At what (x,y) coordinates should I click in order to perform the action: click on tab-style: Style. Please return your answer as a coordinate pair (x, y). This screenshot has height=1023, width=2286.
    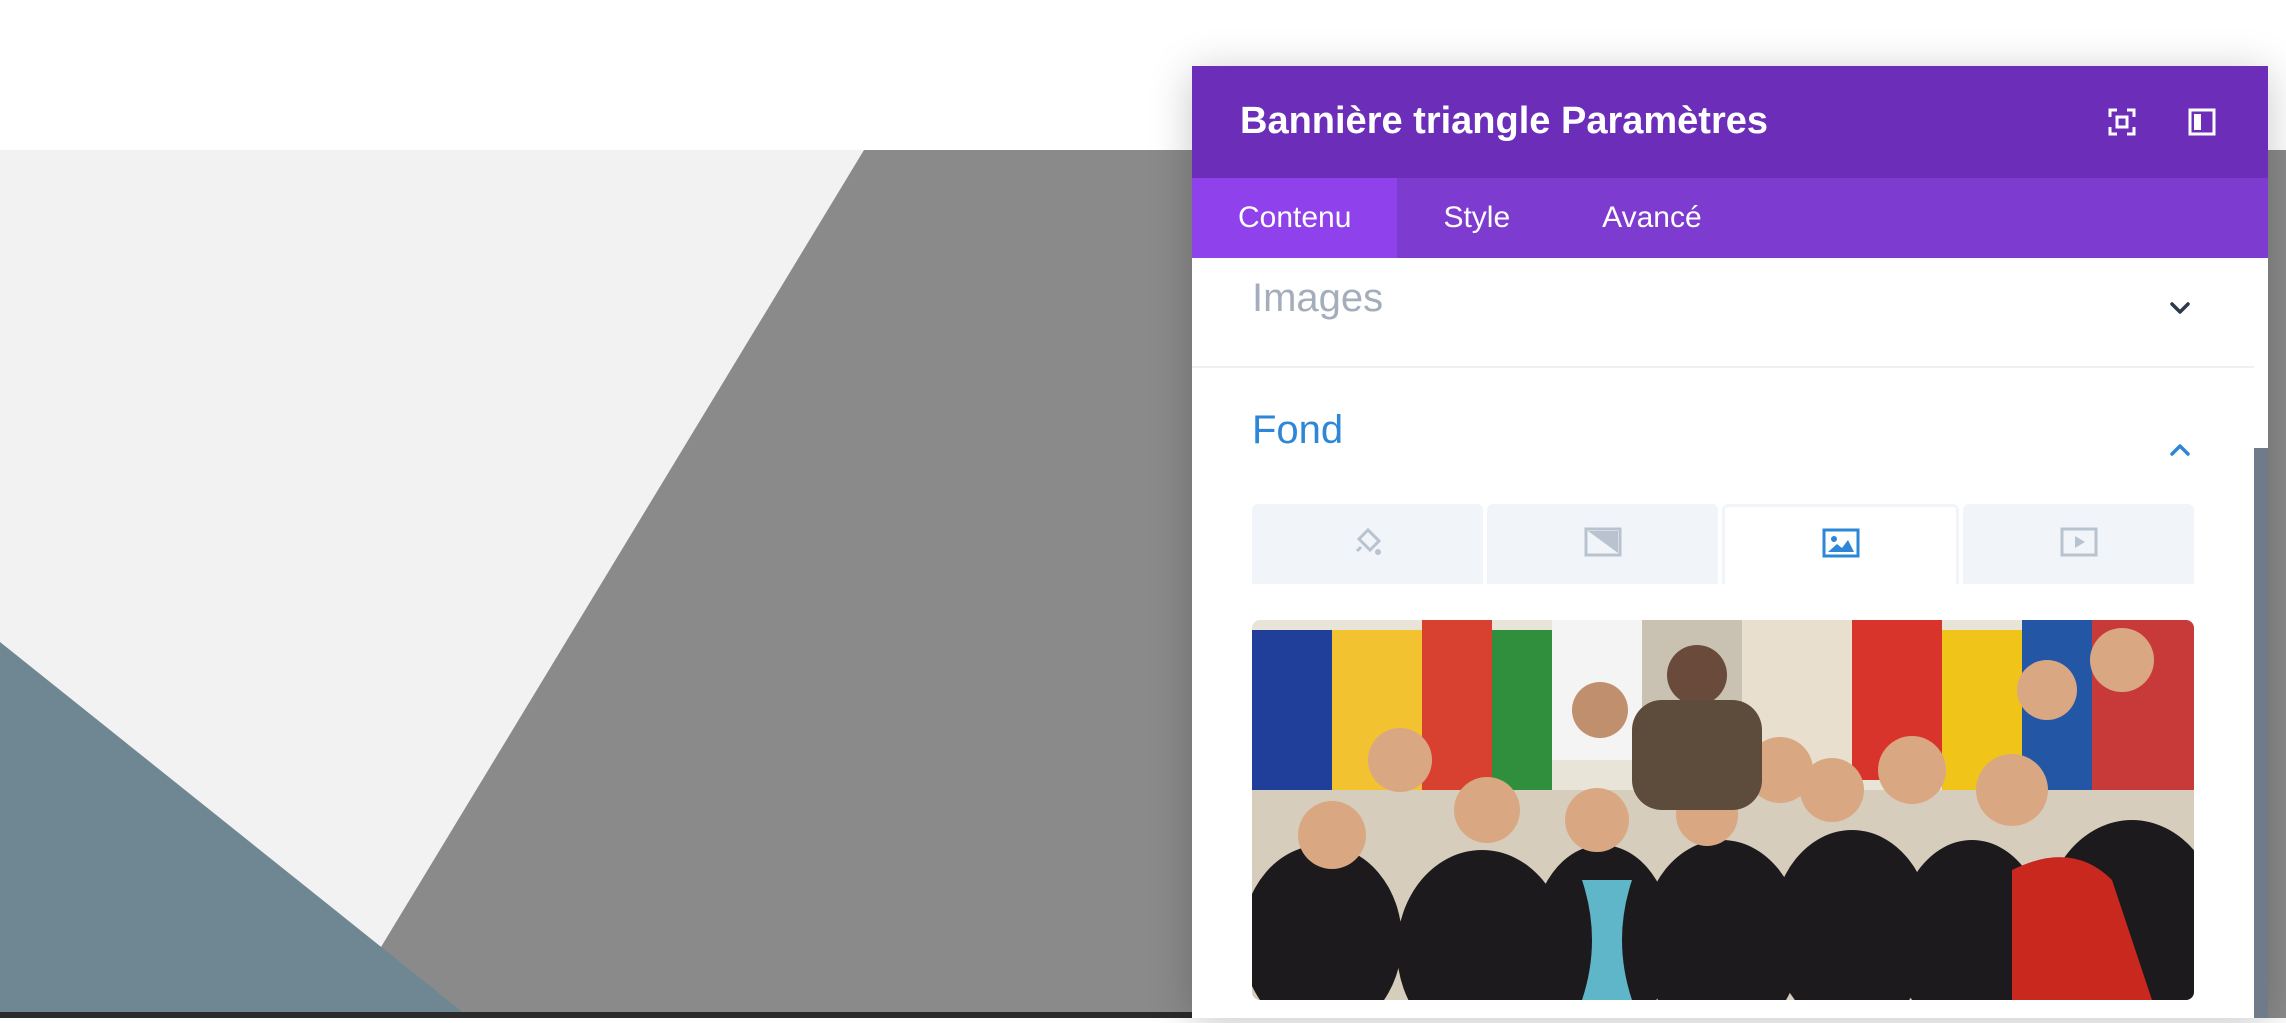
    Looking at the image, I should click on (1476, 218).